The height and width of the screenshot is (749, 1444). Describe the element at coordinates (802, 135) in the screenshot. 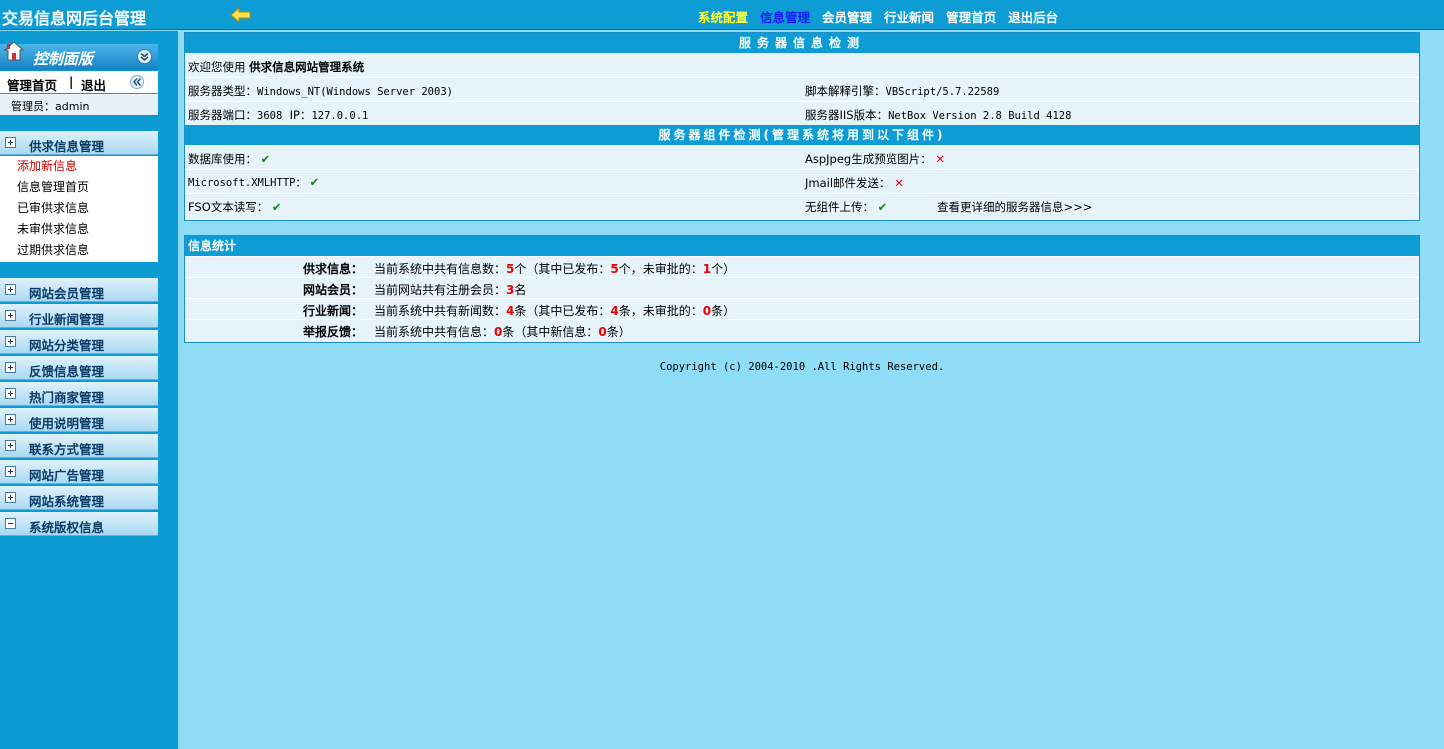

I see `components-title: 服务器组件检测(管理系统将用到以下组件)` at that location.